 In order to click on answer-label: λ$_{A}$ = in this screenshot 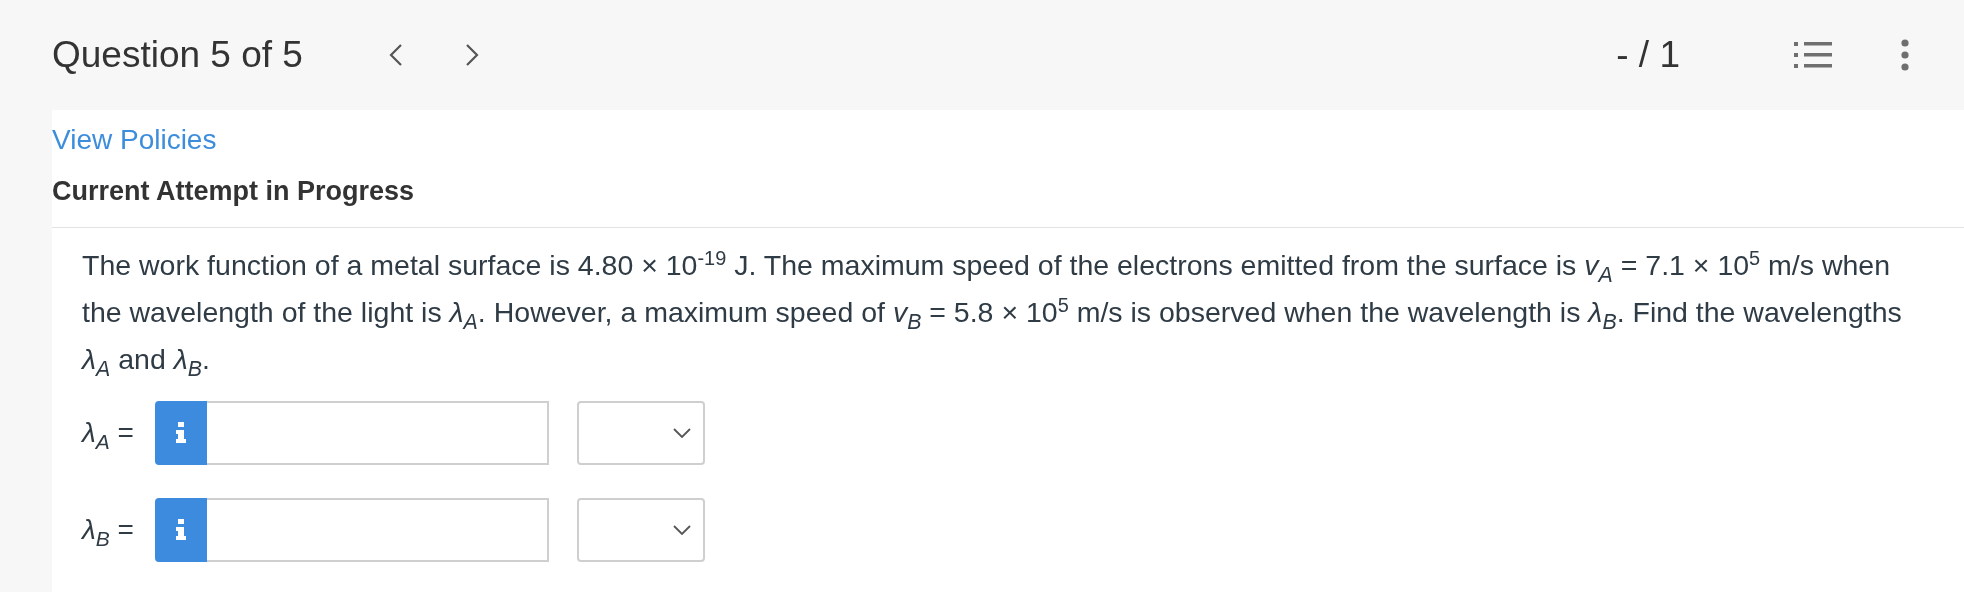, I will do `click(108, 433)`.